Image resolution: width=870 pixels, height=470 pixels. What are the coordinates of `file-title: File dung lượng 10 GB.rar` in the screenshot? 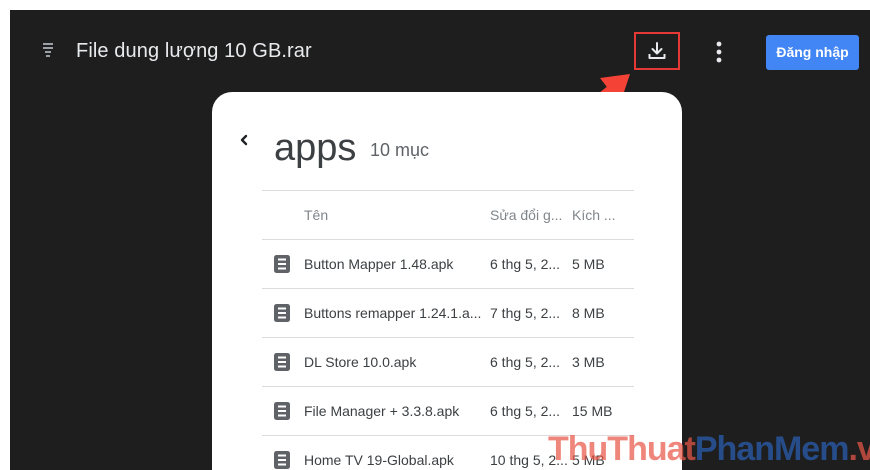 It's located at (194, 51).